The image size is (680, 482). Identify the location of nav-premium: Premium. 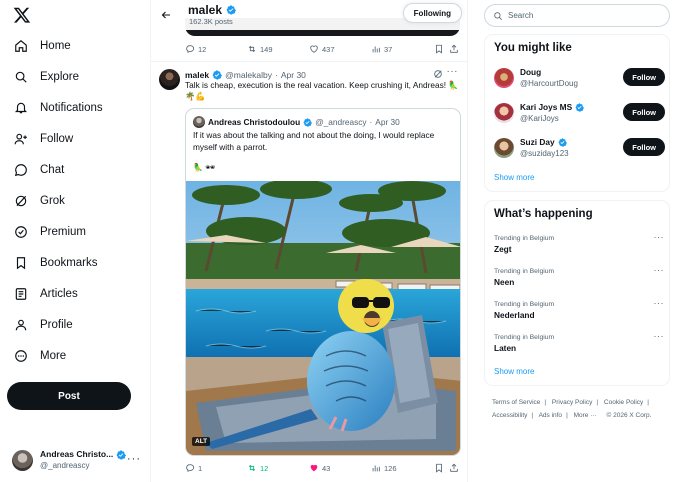
(75, 232).